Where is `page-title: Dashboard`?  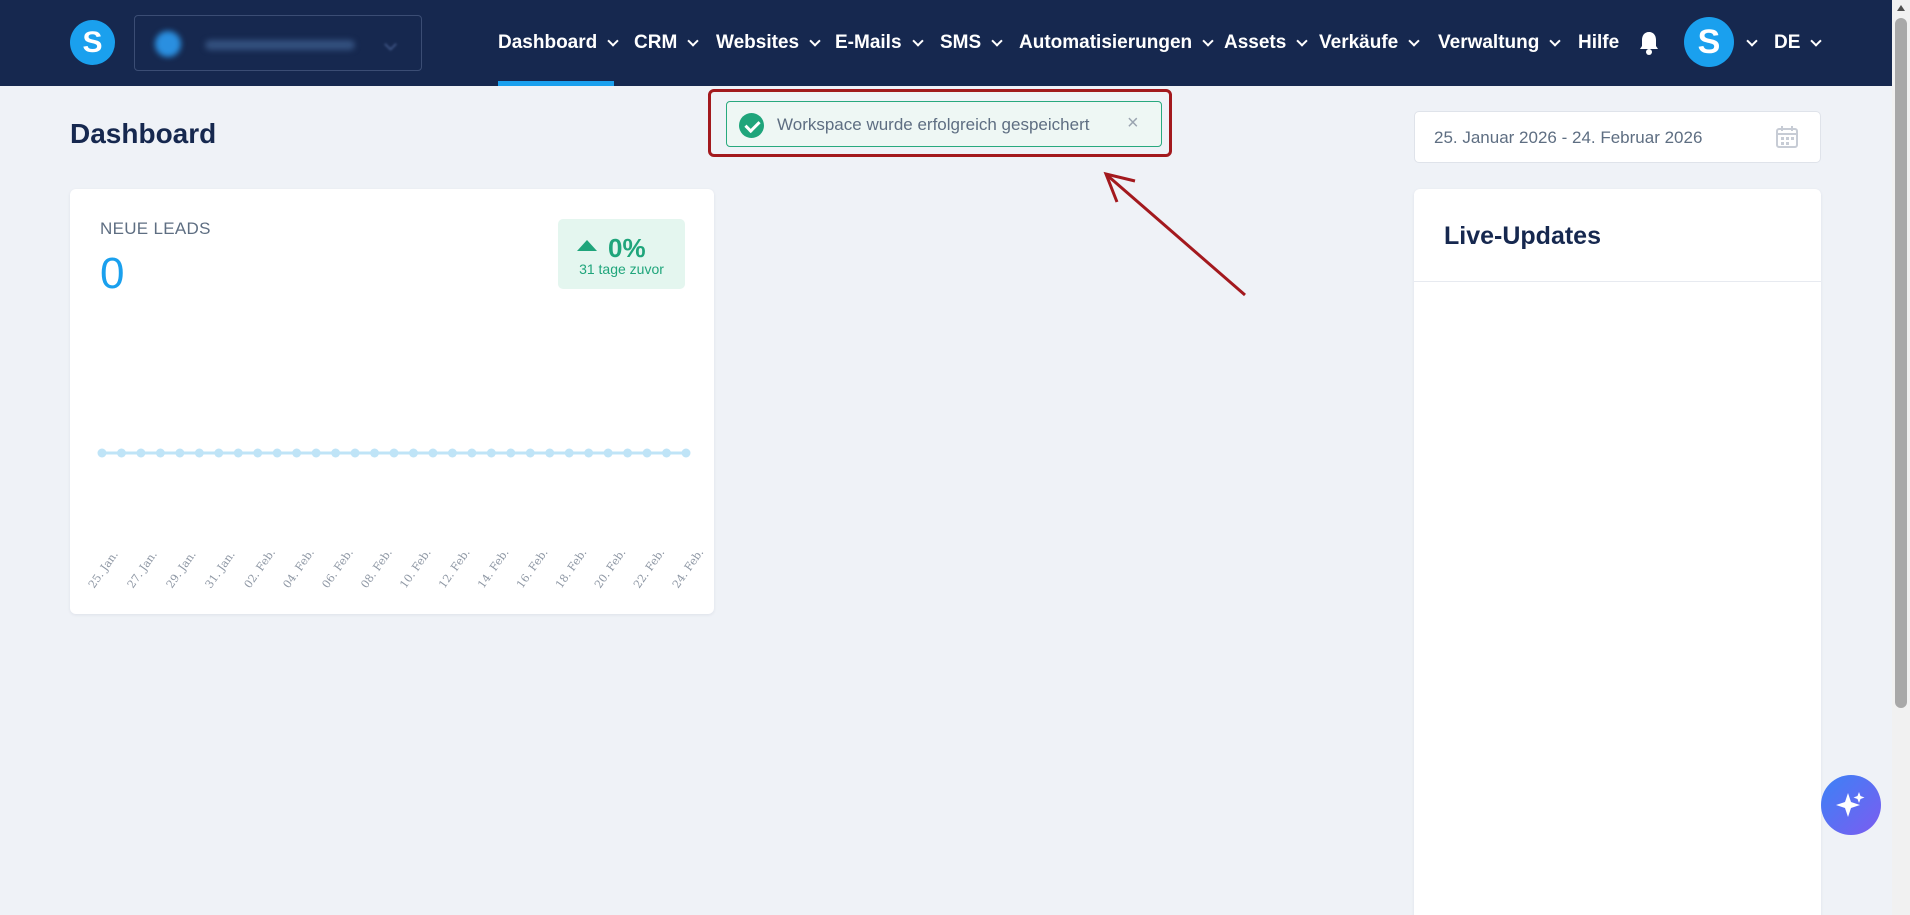
page-title: Dashboard is located at coordinates (143, 133).